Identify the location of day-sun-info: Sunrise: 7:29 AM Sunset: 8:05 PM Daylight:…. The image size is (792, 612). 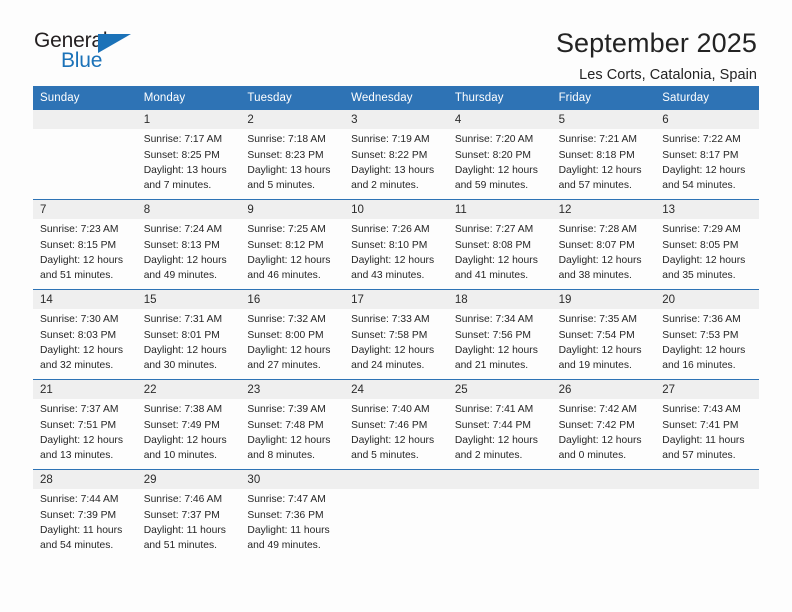
(707, 251).